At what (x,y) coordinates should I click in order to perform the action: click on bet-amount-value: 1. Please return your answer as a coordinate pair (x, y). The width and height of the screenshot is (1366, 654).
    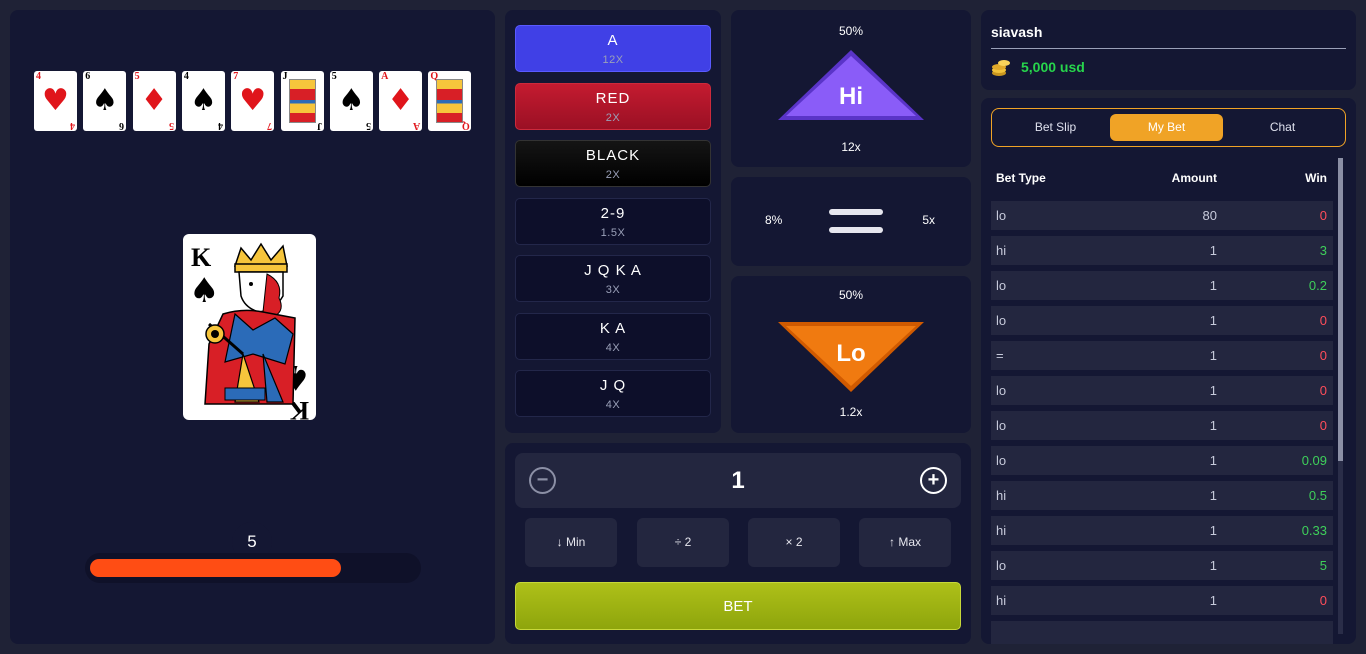
    Looking at the image, I should click on (738, 481).